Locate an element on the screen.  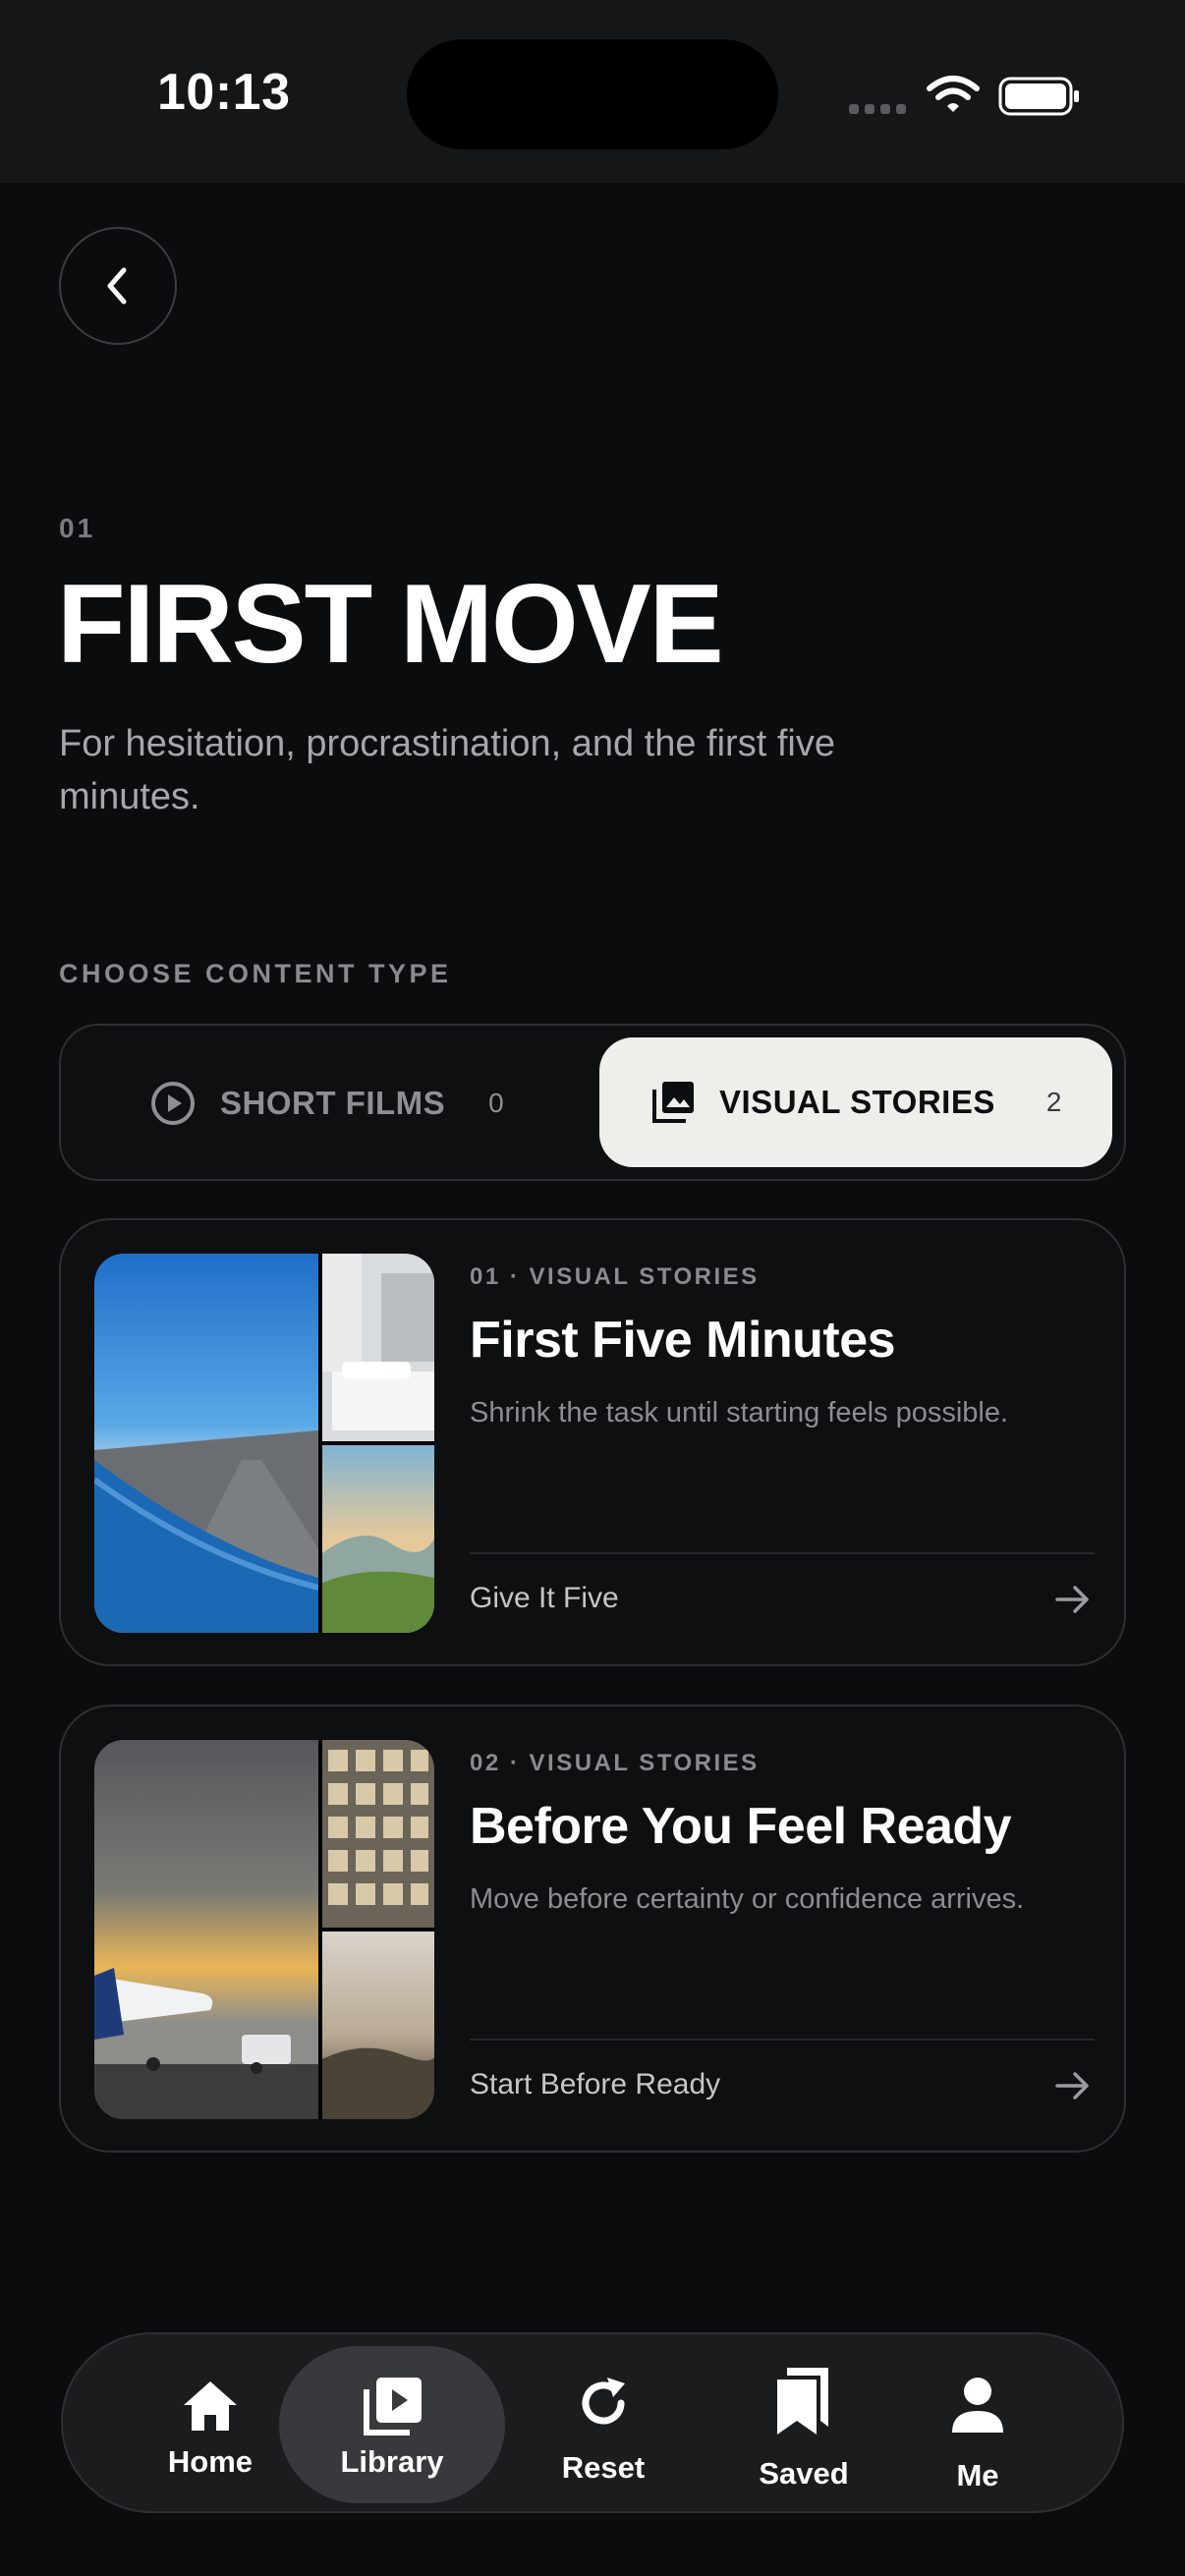
tab-home-label: Home is located at coordinates (211, 2461).